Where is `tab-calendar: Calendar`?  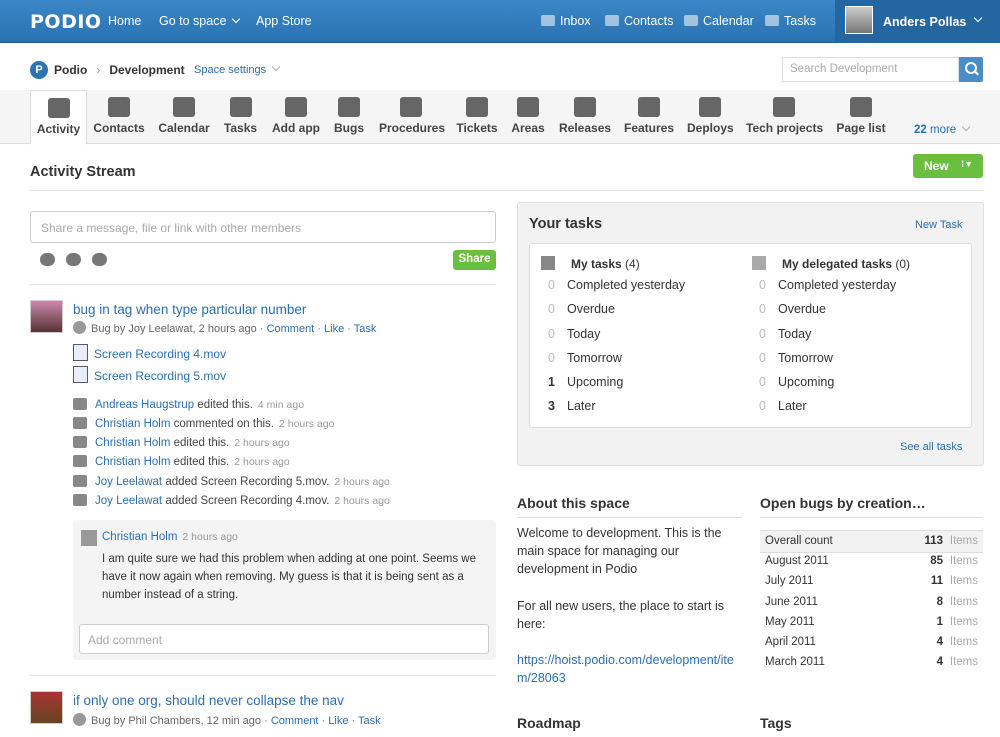 tab-calendar: Calendar is located at coordinates (184, 117).